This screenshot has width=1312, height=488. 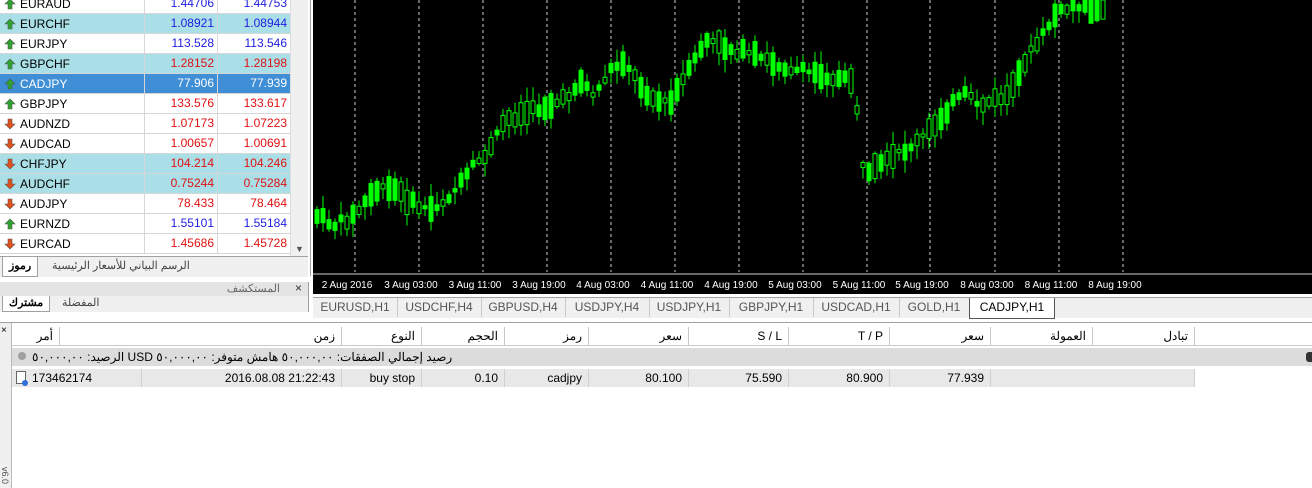 What do you see at coordinates (145, 184) in the screenshot?
I see `market-watch-row: AUDCHF 0.75244 0.75284` at bounding box center [145, 184].